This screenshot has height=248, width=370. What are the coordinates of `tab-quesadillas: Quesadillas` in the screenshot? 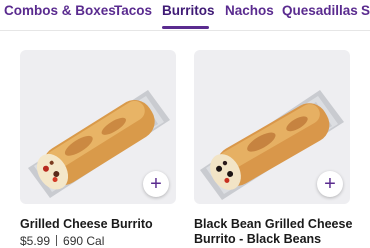 It's located at (320, 10).